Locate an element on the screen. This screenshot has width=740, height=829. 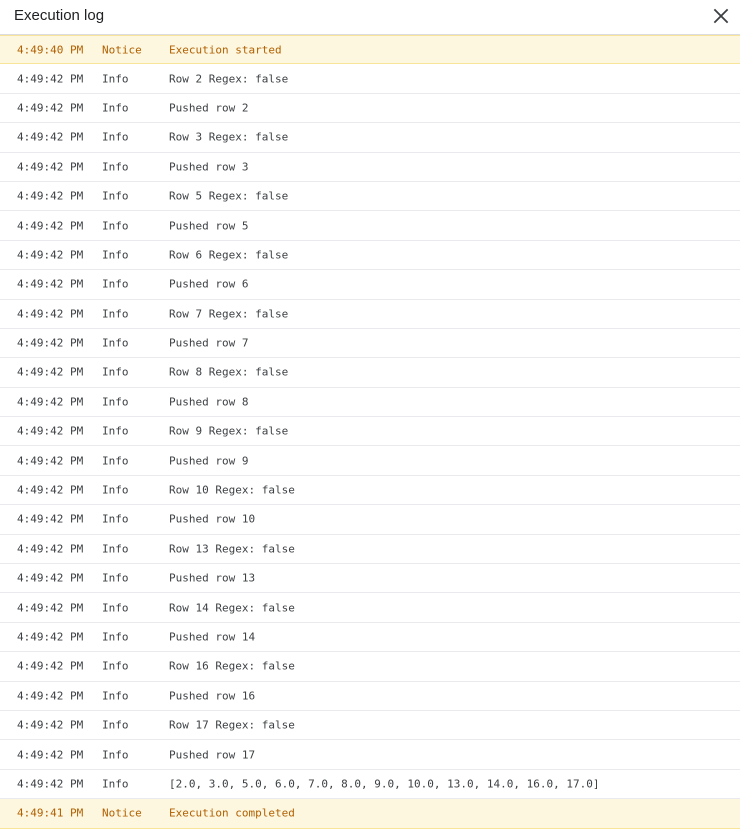
log-message: Row 16 Regex: false is located at coordinates (232, 666).